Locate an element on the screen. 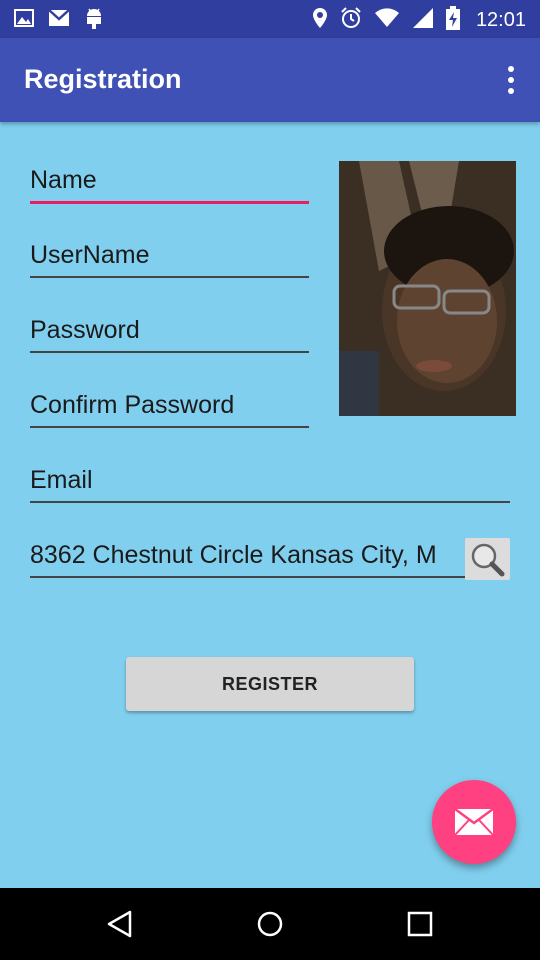 The height and width of the screenshot is (960, 540). confirm-password-placeholder: Confirm Password is located at coordinates (132, 405).